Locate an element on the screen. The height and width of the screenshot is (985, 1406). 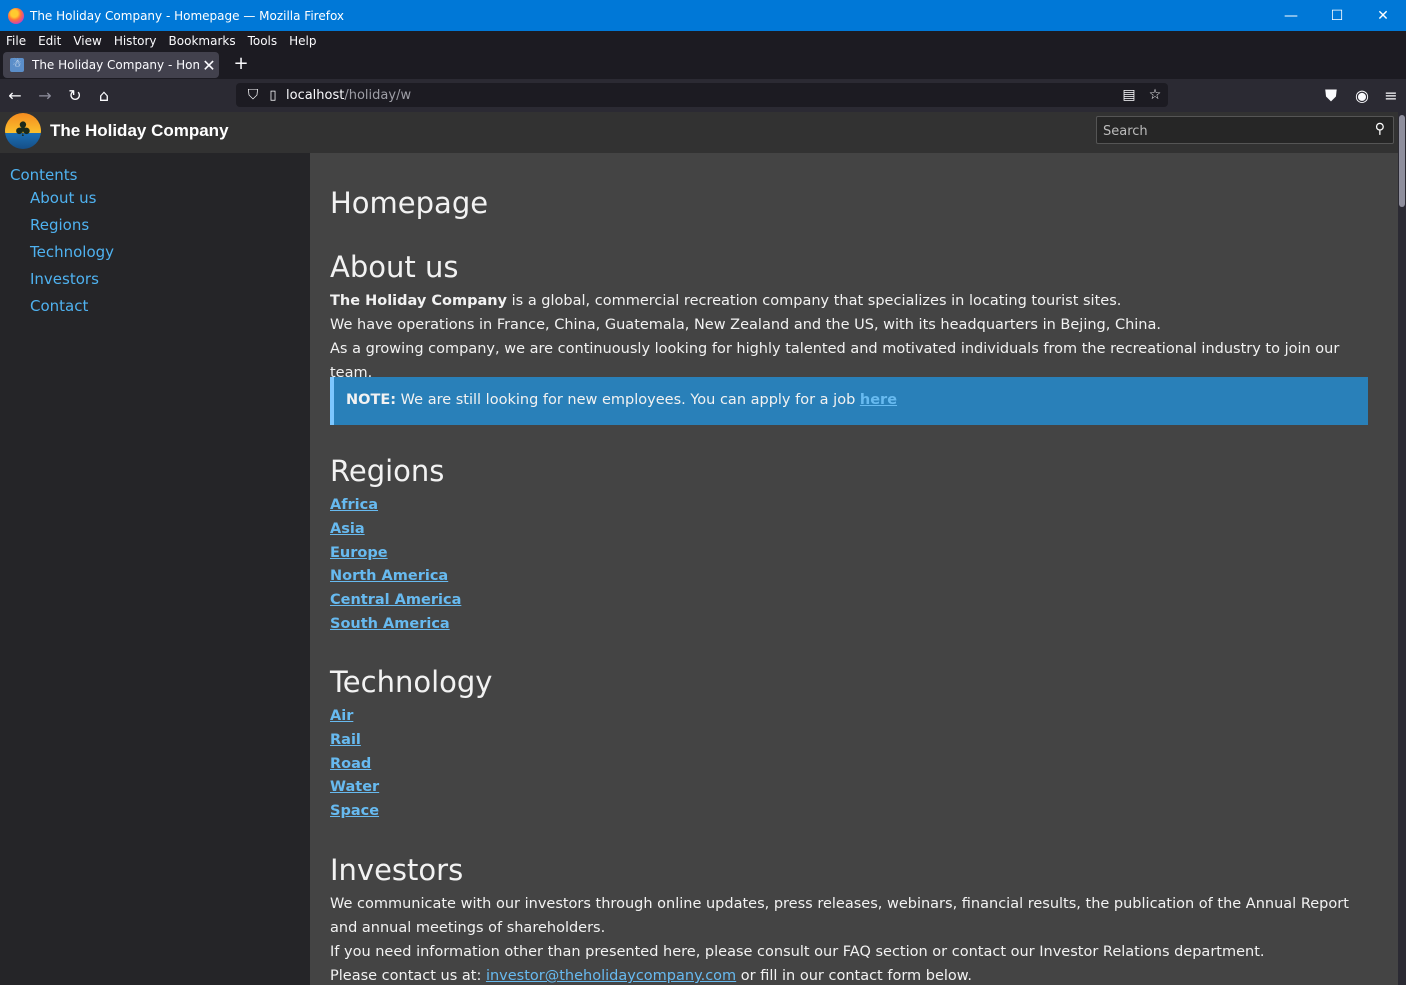
heading-about-us: About us is located at coordinates (394, 267).